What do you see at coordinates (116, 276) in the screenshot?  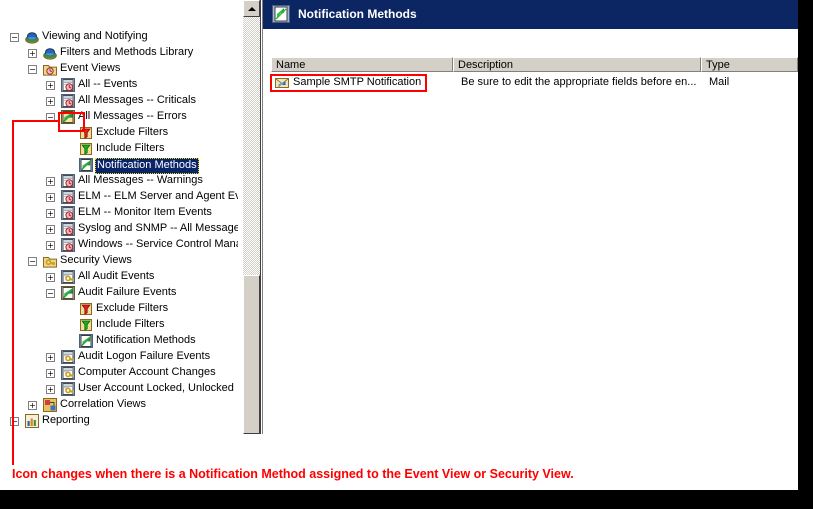 I see `tree-node-label: All Audit Events` at bounding box center [116, 276].